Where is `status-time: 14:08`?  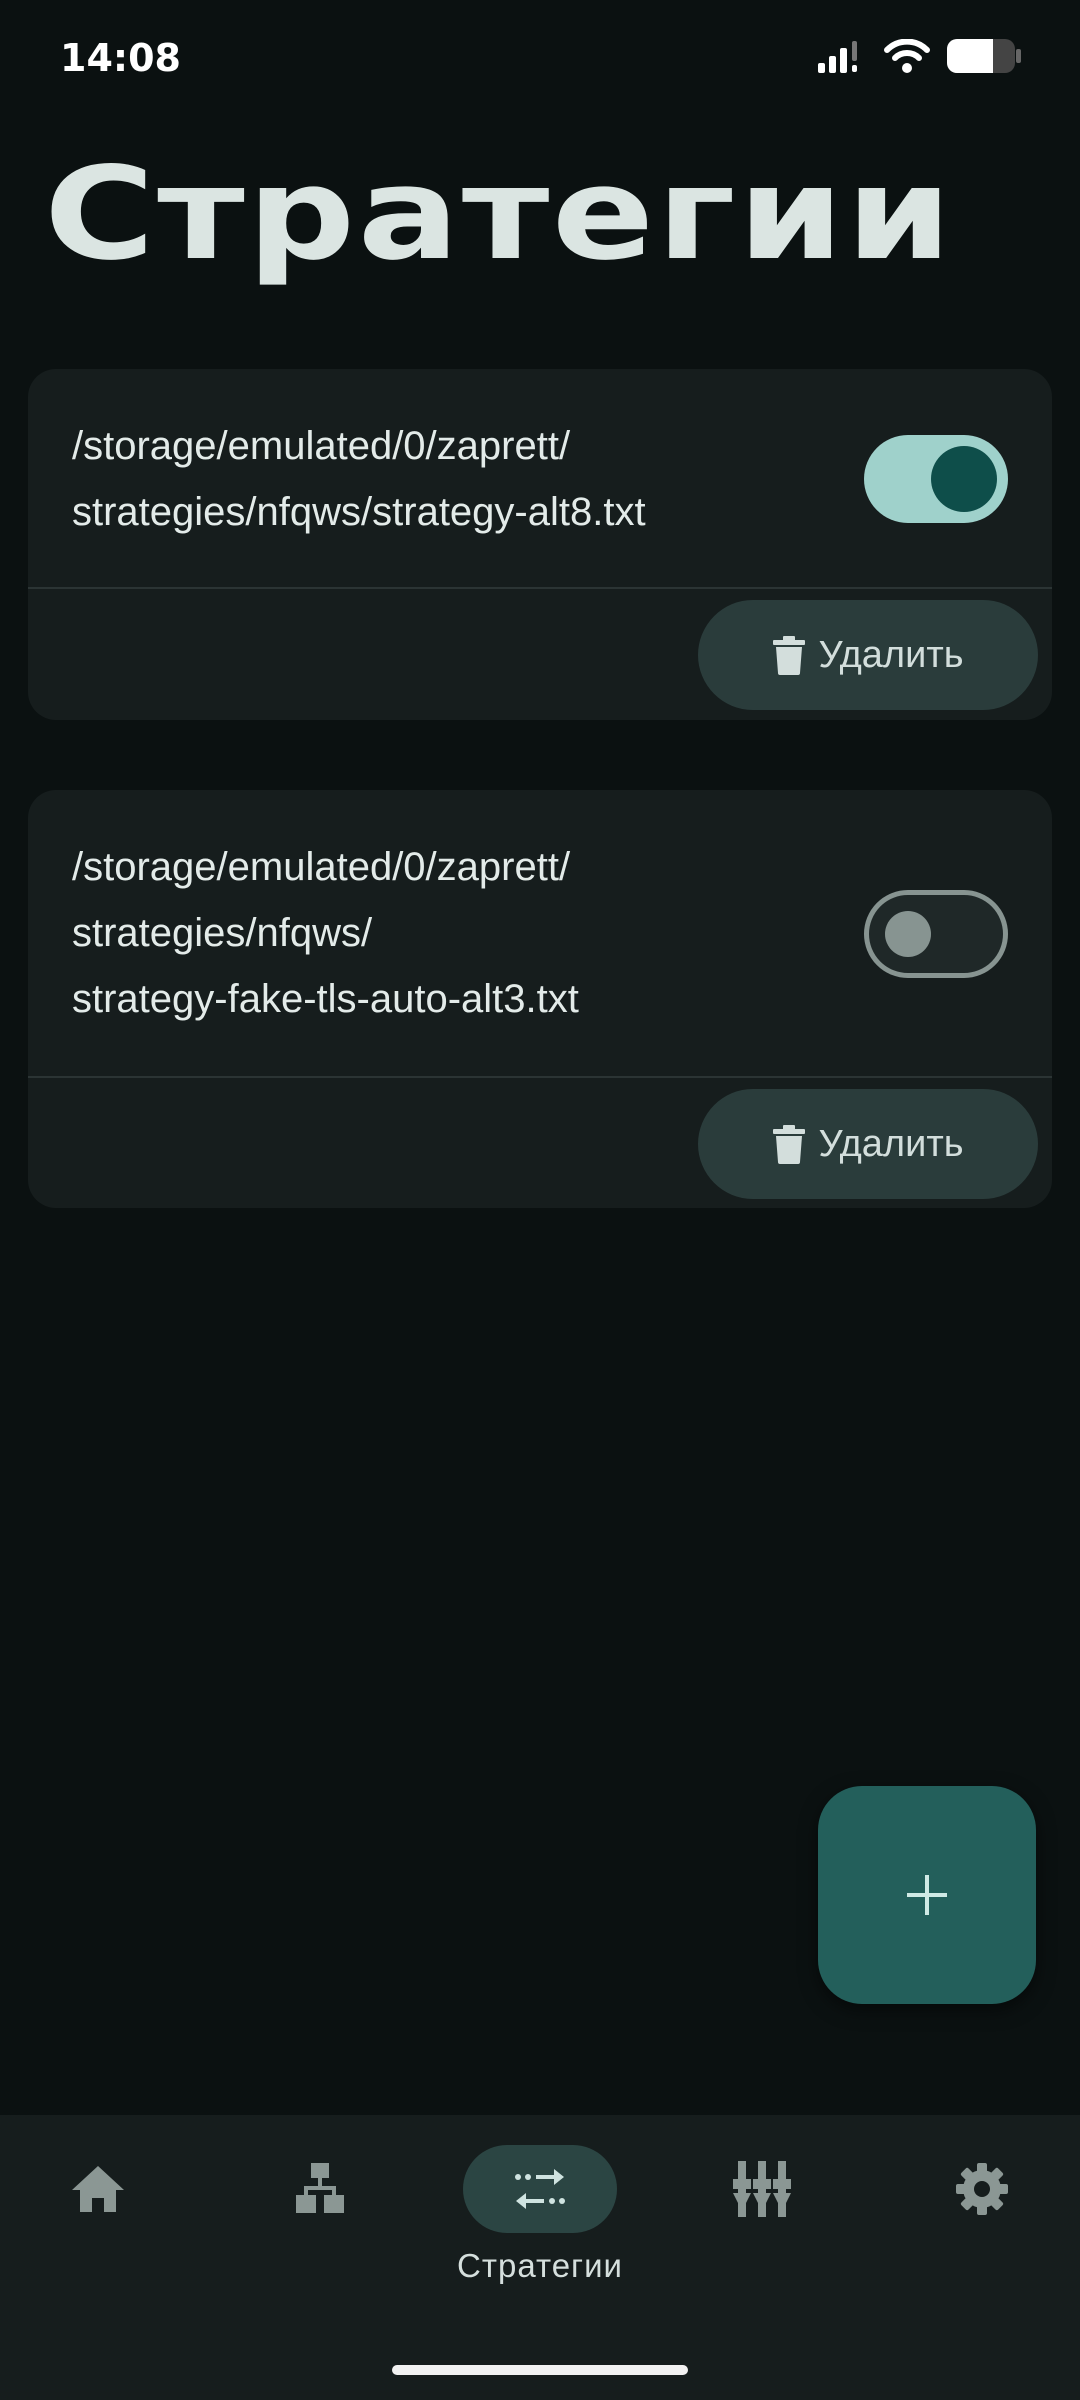
status-time: 14:08 is located at coordinates (120, 58).